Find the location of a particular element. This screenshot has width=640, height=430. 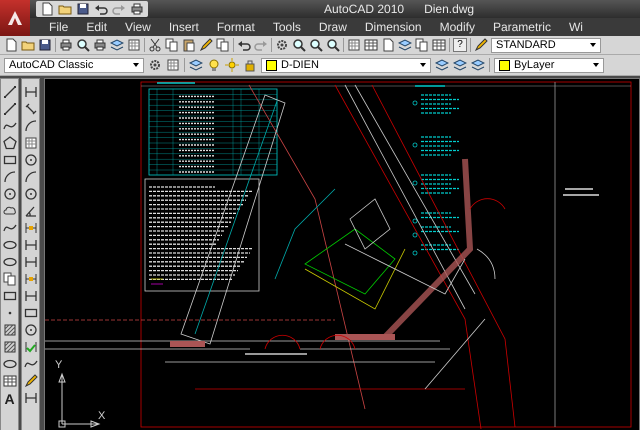

color-dropdown: ByLayer is located at coordinates (549, 65).